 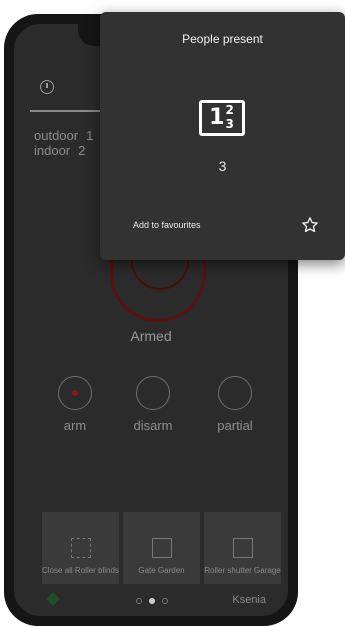 I want to click on tile-gate-garden: Gate Garden, so click(x=161, y=548).